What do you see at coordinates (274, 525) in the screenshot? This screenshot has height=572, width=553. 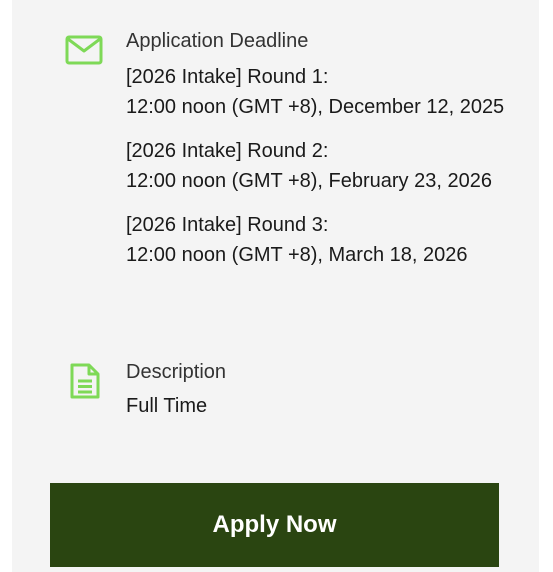 I see `apply-now-button: Apply Now` at bounding box center [274, 525].